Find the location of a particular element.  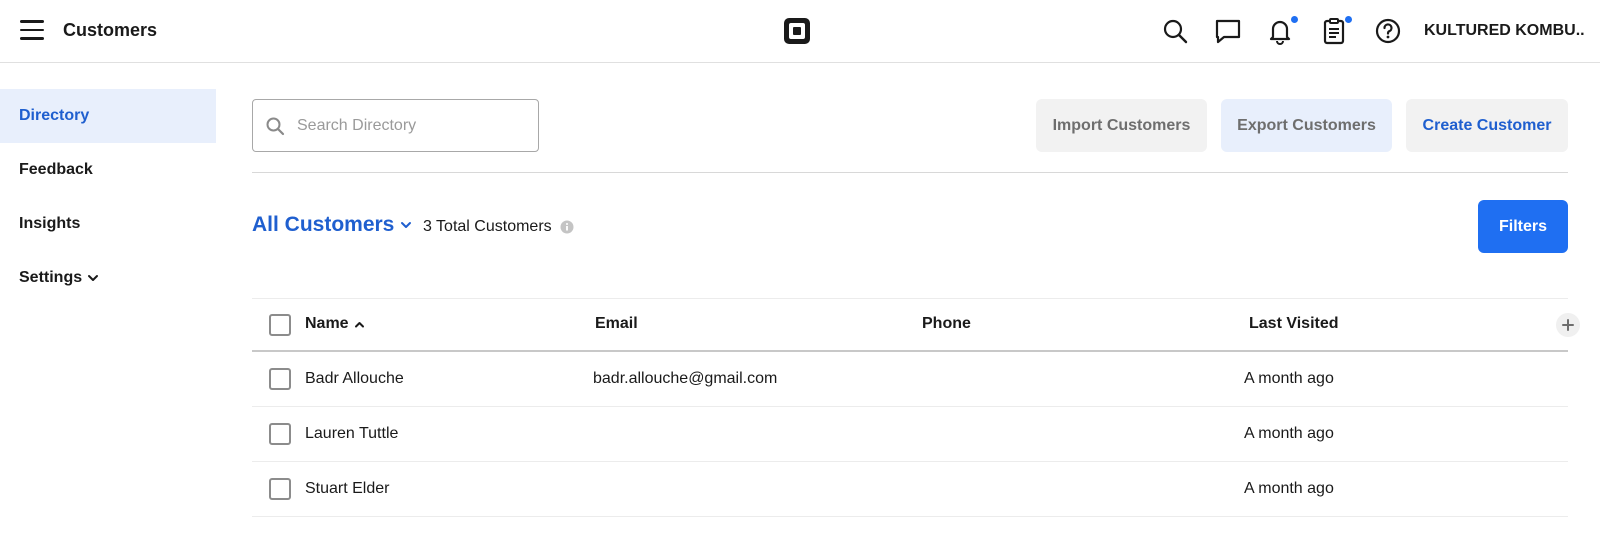

search-field is located at coordinates (395, 125).